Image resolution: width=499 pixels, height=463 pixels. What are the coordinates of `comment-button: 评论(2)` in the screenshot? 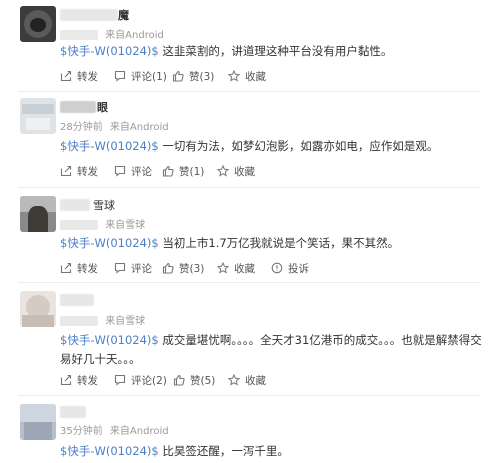 It's located at (140, 380).